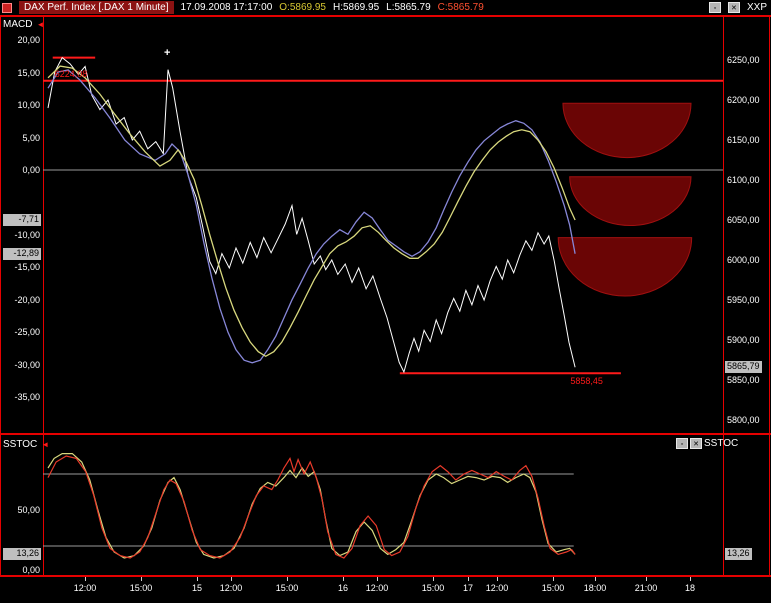  What do you see at coordinates (646, 588) in the screenshot?
I see `x-axis-label: 21:00` at bounding box center [646, 588].